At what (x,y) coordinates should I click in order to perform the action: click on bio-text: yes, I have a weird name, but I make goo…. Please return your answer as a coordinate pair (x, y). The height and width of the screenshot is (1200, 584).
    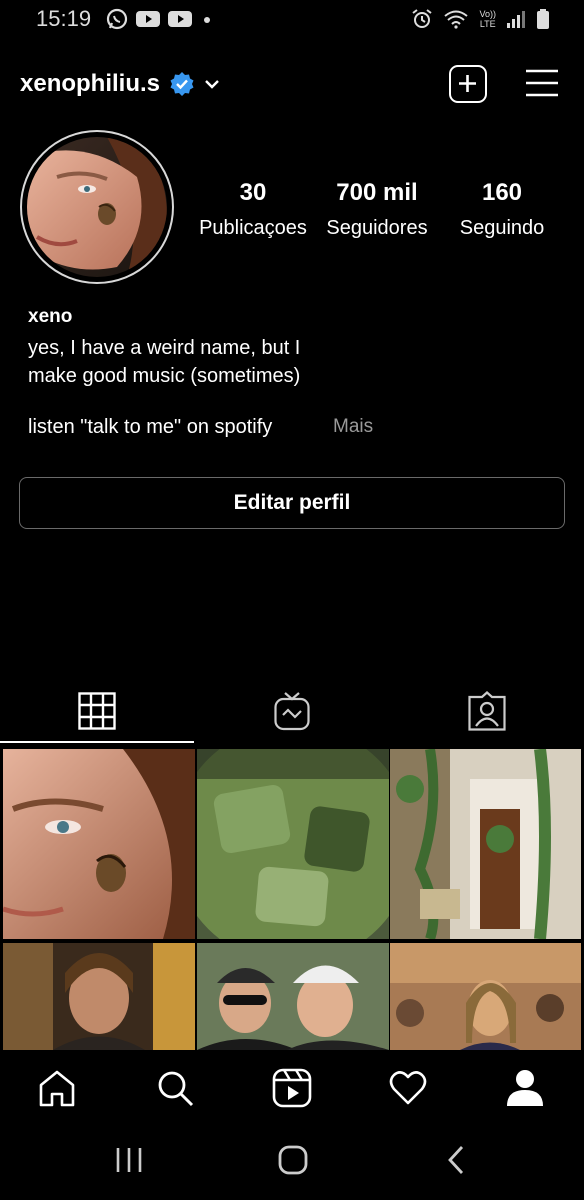
    Looking at the image, I should click on (188, 362).